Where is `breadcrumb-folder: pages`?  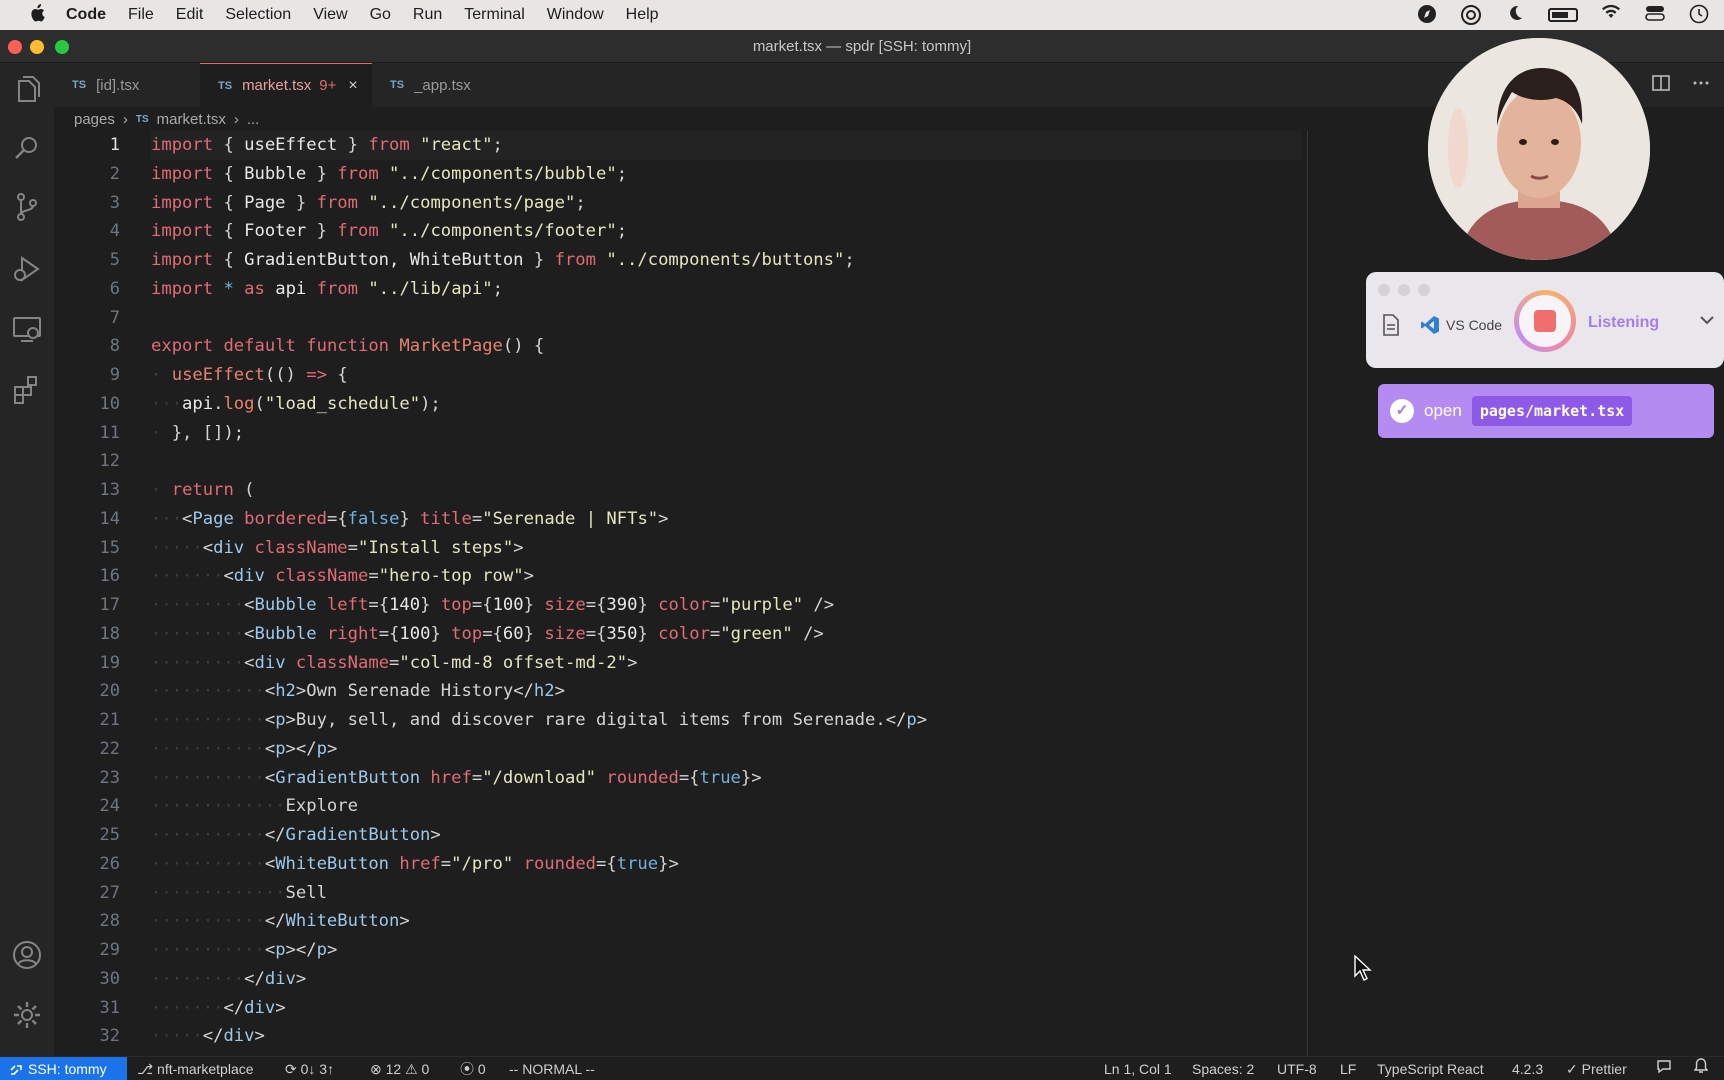 breadcrumb-folder: pages is located at coordinates (94, 119).